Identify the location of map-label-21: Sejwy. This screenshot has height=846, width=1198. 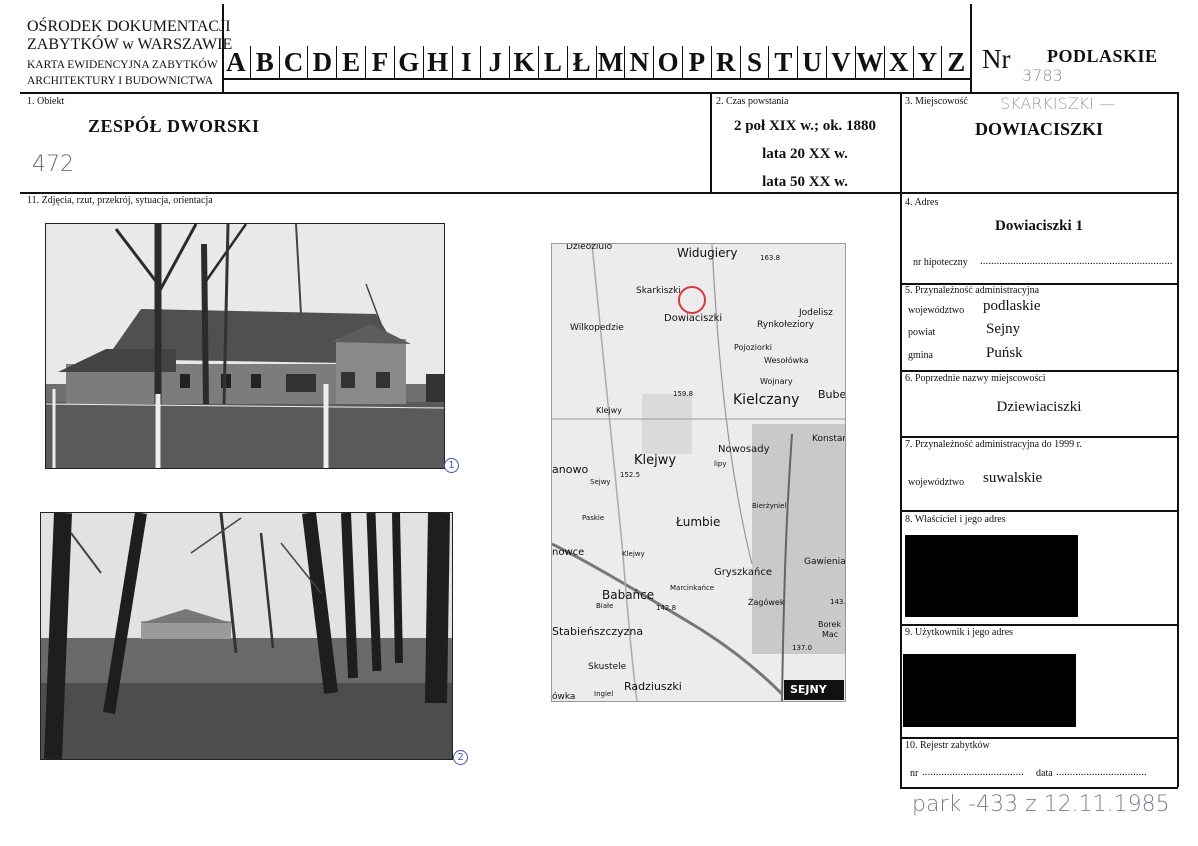
(600, 482).